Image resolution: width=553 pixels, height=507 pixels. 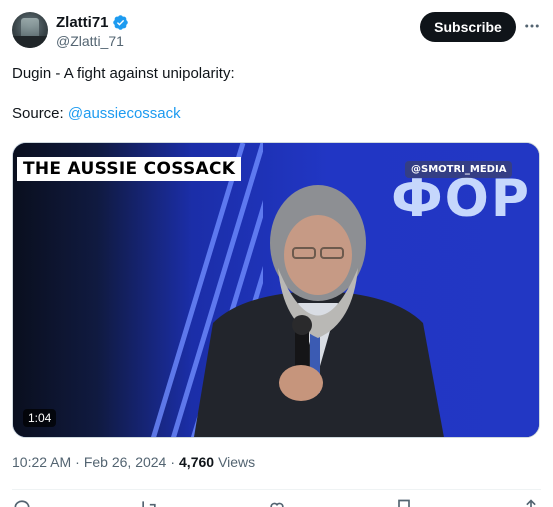 I want to click on more-horizontal-icon, so click(x=532, y=26).